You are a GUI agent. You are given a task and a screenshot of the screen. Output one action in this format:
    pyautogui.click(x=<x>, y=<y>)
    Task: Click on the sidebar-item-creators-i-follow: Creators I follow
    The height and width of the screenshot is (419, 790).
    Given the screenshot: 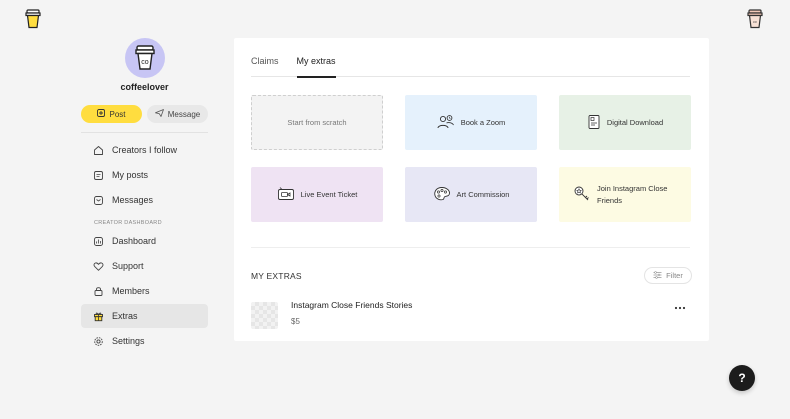 What is the action you would take?
    pyautogui.click(x=144, y=150)
    